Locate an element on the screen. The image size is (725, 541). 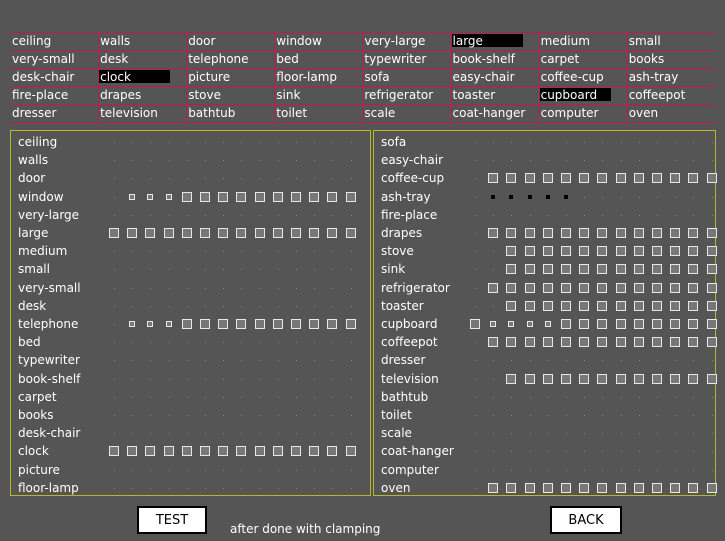
grid-word-desk: desk is located at coordinates (142, 59).